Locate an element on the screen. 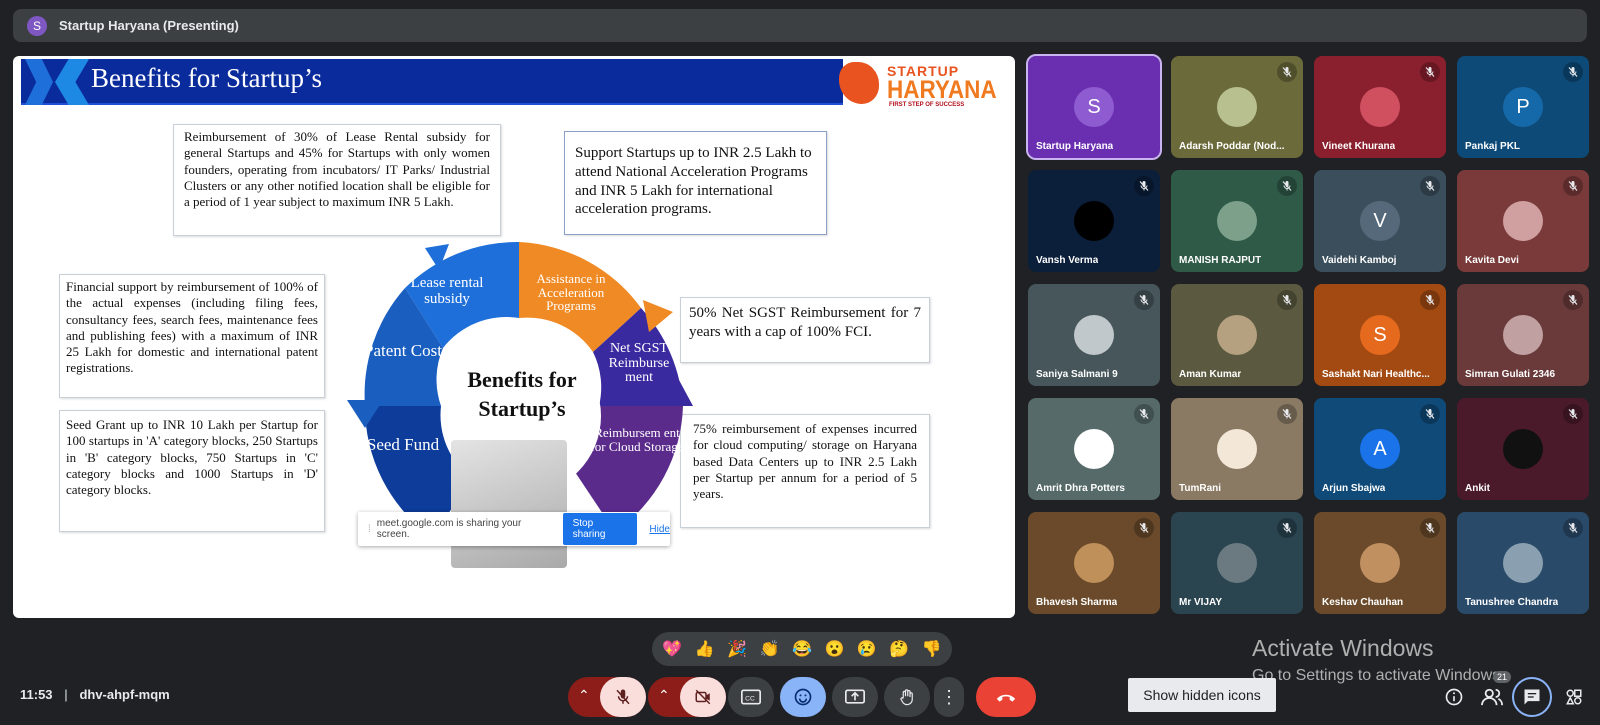 This screenshot has width=1600, height=725. end-call-icon is located at coordinates (1006, 698).